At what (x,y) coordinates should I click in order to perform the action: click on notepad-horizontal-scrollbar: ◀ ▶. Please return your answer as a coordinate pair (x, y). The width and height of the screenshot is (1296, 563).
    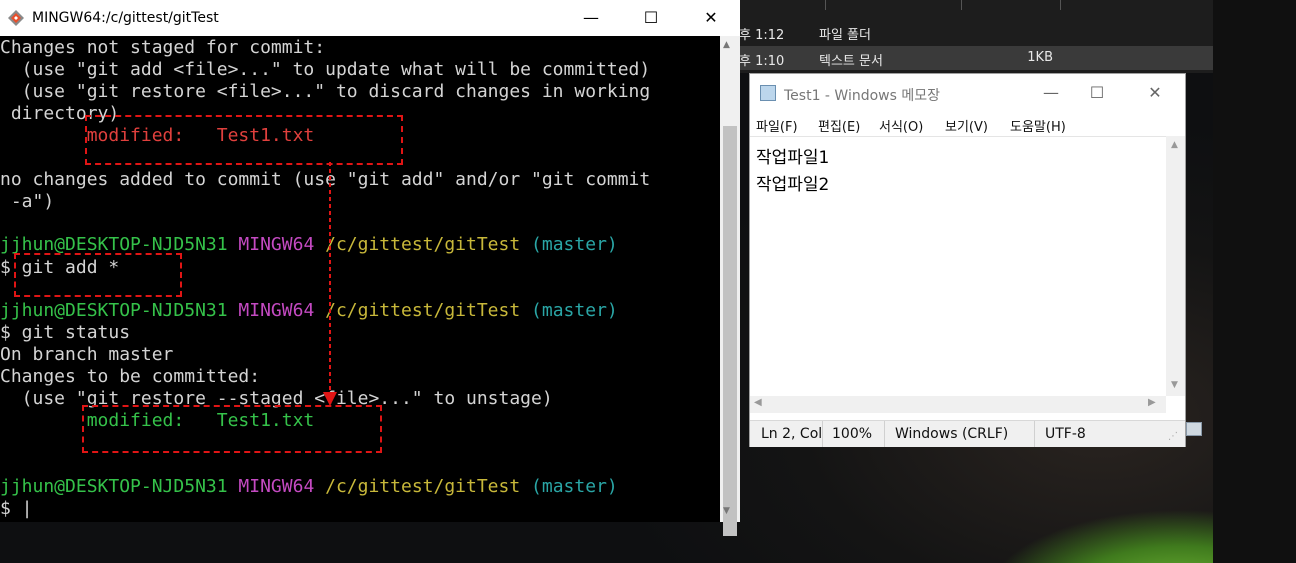
    Looking at the image, I should click on (958, 404).